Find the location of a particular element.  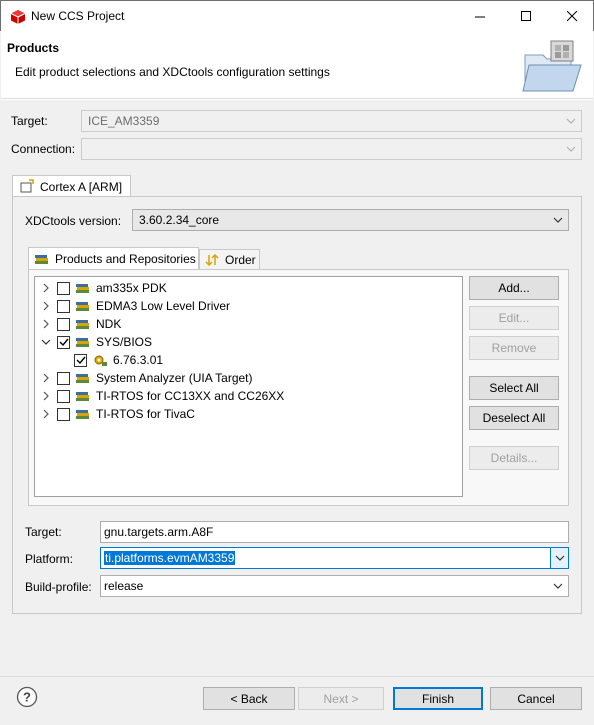

target-combo: ICE_AM3359 is located at coordinates (331, 121).